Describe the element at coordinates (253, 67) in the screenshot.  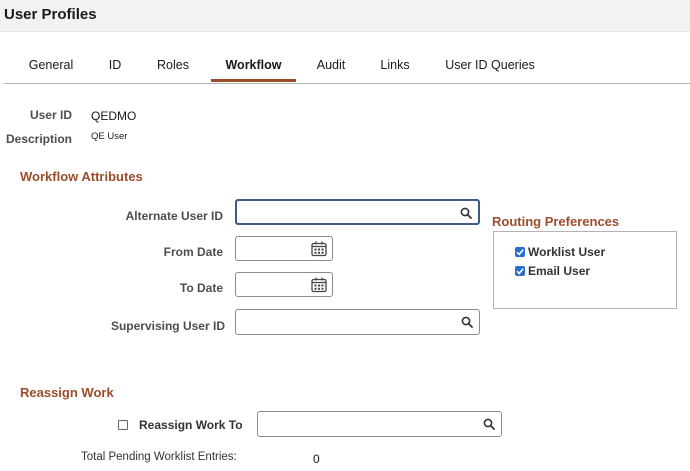
I see `tab-workflow: Workflow` at that location.